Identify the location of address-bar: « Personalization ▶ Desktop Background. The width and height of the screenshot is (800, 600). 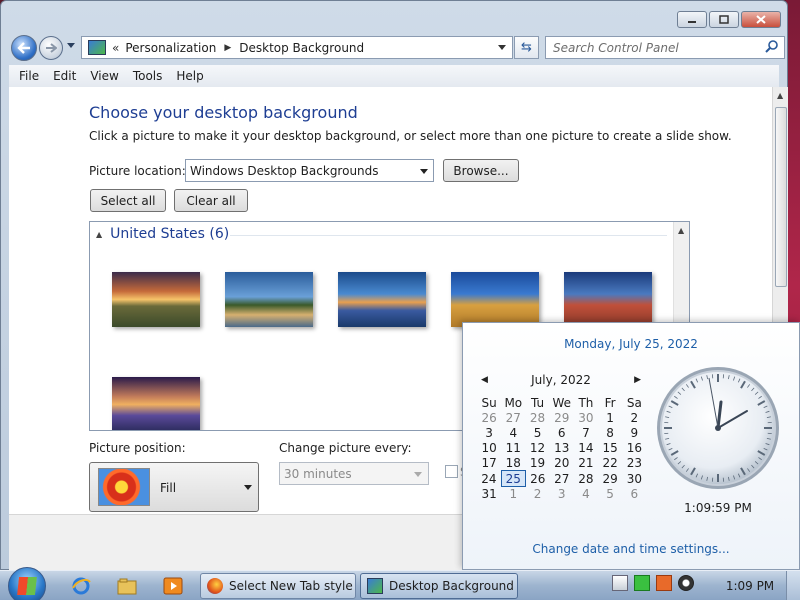
(297, 47).